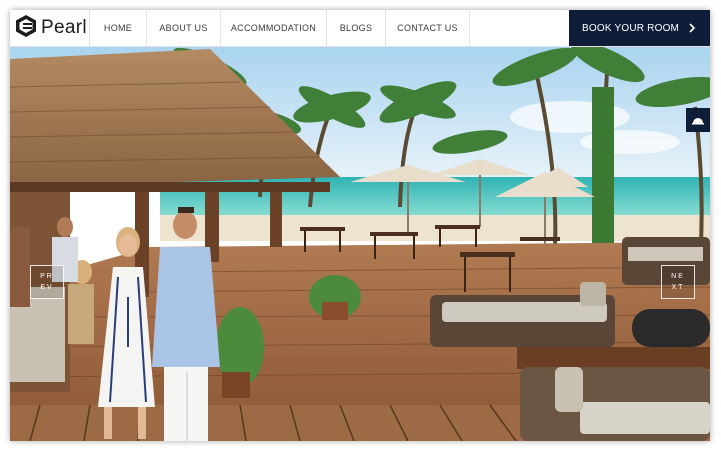 This screenshot has width=721, height=451. Describe the element at coordinates (47, 276) in the screenshot. I see `prev-label-top: PR` at that location.